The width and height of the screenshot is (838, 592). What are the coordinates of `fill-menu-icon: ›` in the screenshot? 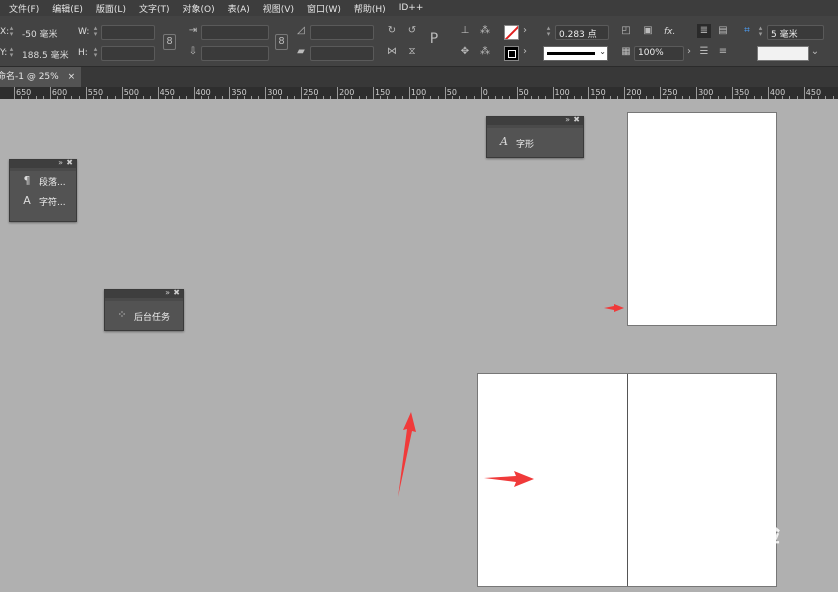 It's located at (525, 31).